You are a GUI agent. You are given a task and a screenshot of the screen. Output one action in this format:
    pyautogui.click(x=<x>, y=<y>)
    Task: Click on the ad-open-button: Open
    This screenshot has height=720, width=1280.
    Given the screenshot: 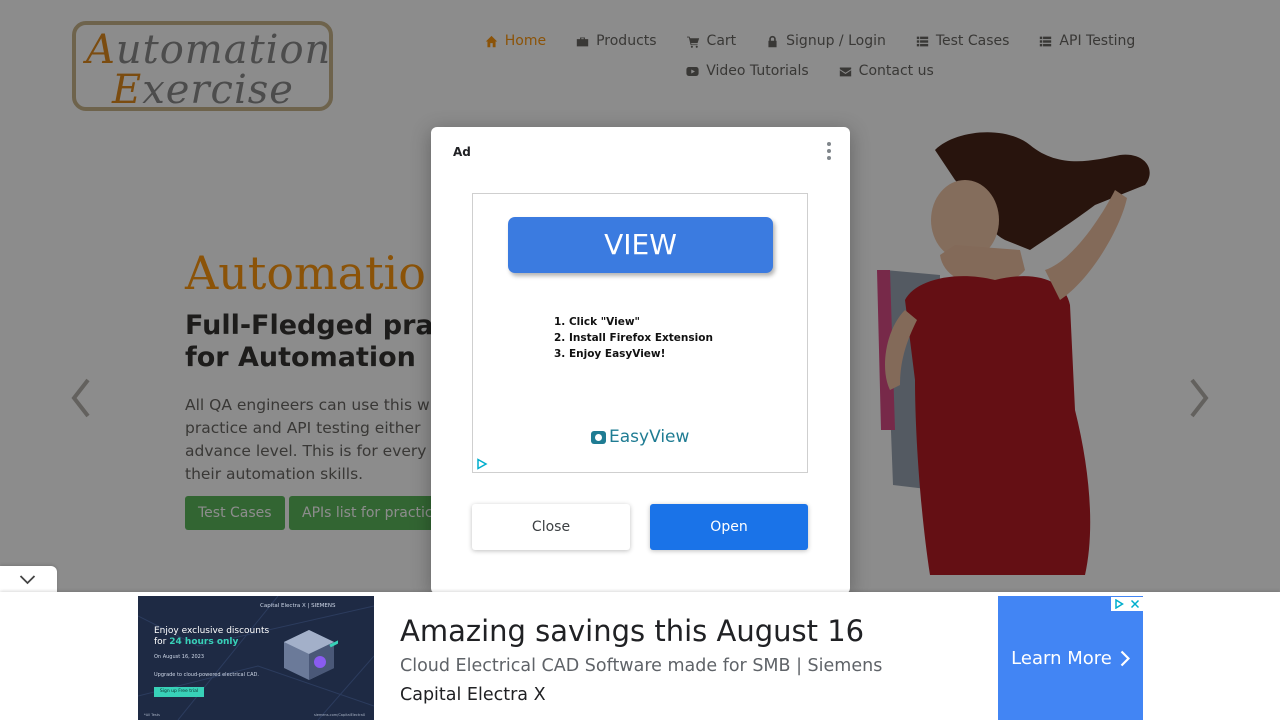 What is the action you would take?
    pyautogui.click(x=729, y=527)
    